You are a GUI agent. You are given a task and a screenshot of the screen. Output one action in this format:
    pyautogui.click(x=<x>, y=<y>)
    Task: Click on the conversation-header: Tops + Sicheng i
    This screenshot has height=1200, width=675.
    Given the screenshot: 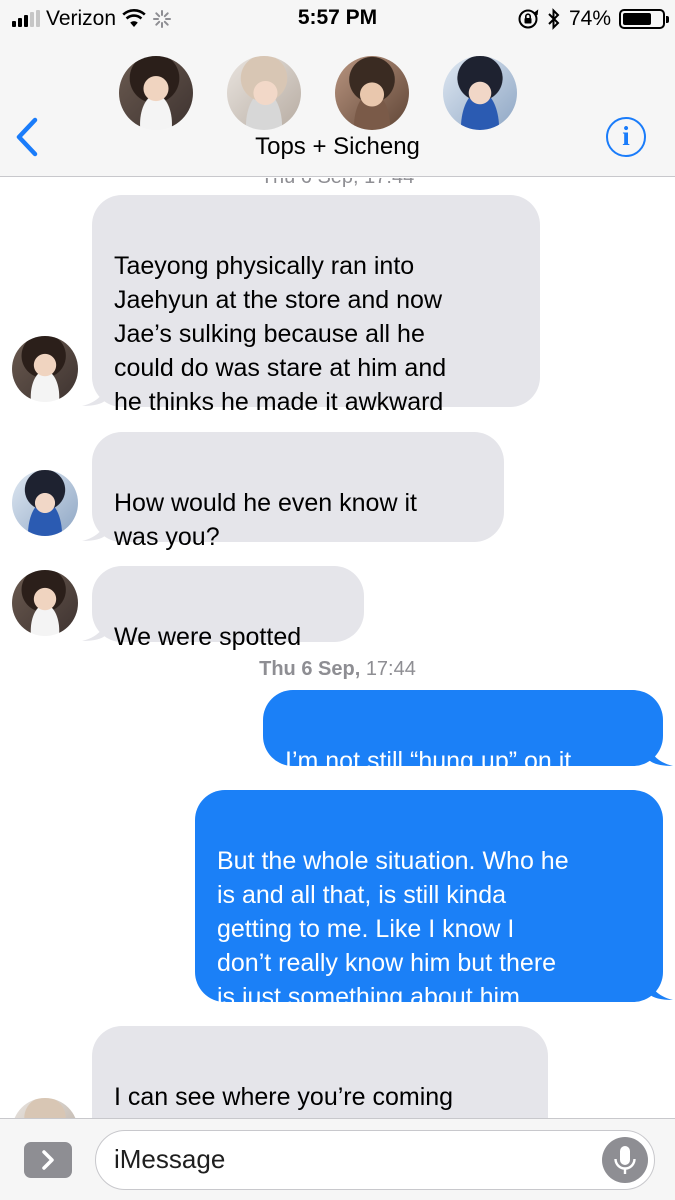 What is the action you would take?
    pyautogui.click(x=337, y=108)
    